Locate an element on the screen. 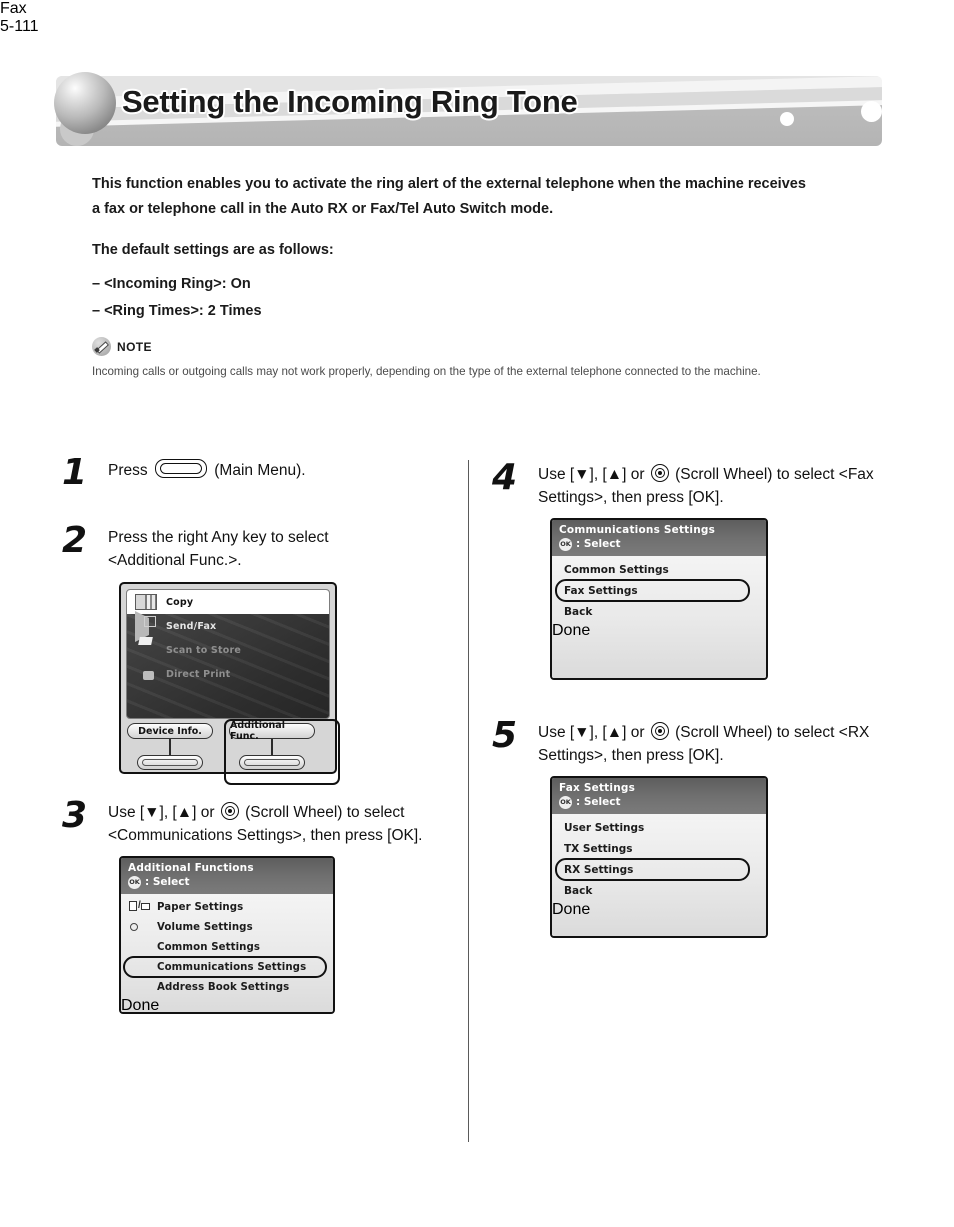  step-1-text: Press (Main Menu). is located at coordinates (207, 473).